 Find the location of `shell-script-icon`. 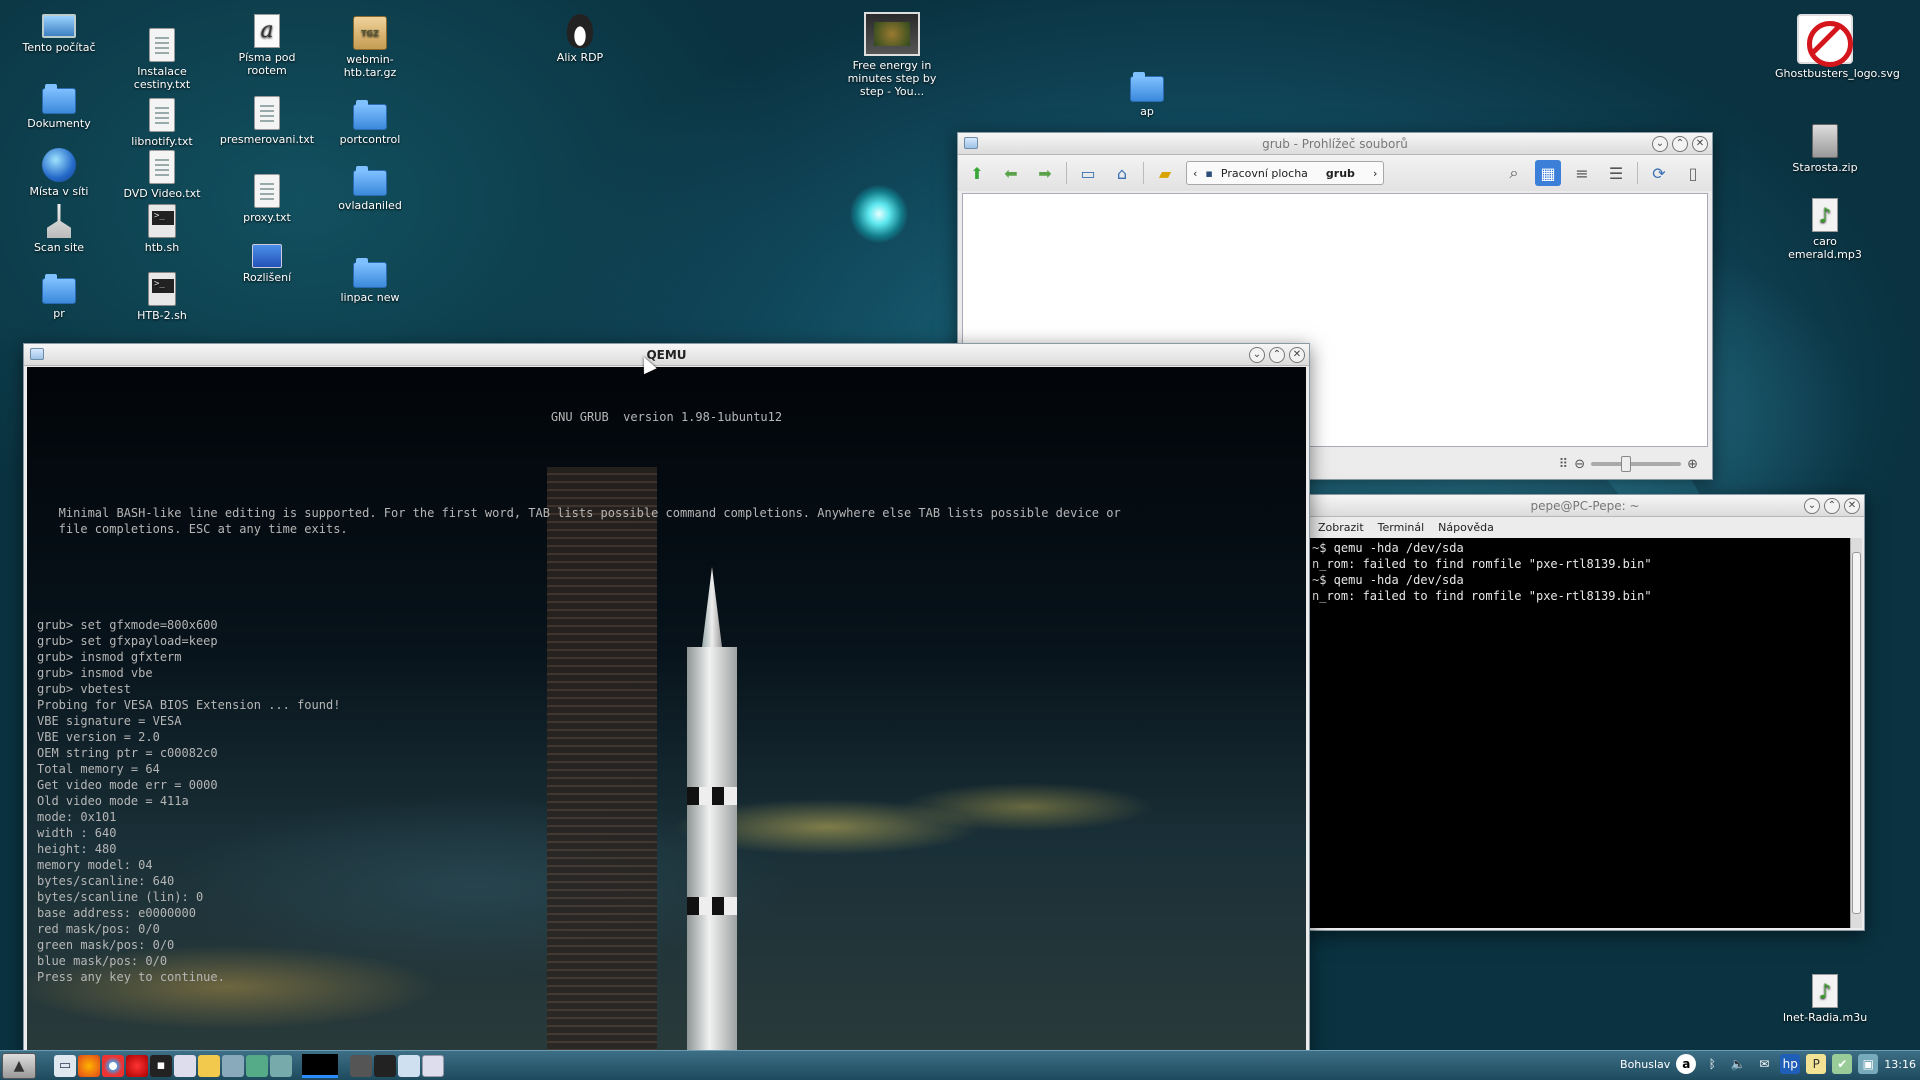

shell-script-icon is located at coordinates (162, 289).